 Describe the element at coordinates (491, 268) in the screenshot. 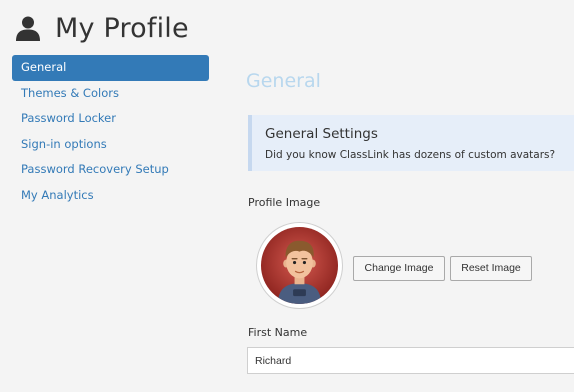

I see `reset-image-button: Reset Image` at that location.